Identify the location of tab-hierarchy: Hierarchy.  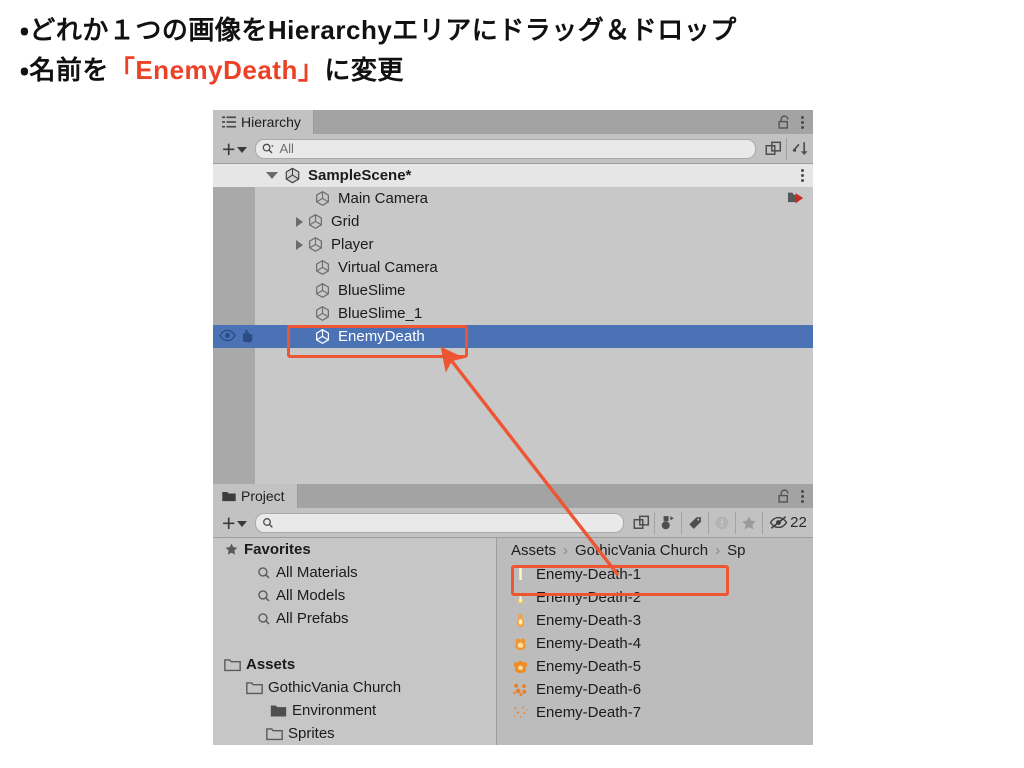
(263, 122).